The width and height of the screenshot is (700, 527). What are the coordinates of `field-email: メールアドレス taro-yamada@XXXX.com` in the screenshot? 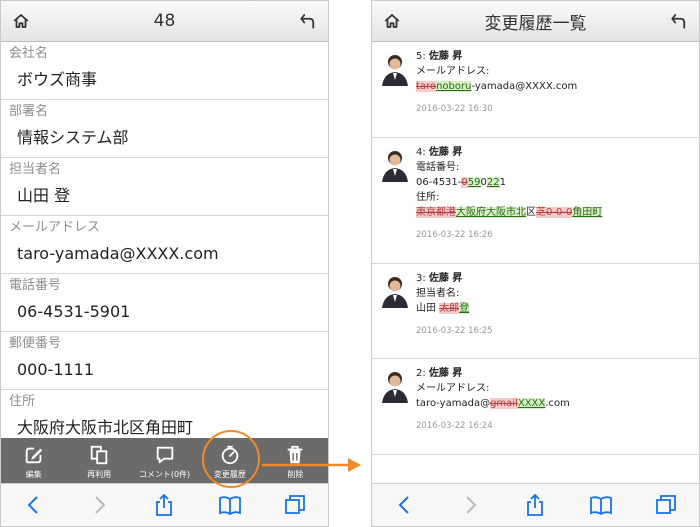 It's located at (164, 245).